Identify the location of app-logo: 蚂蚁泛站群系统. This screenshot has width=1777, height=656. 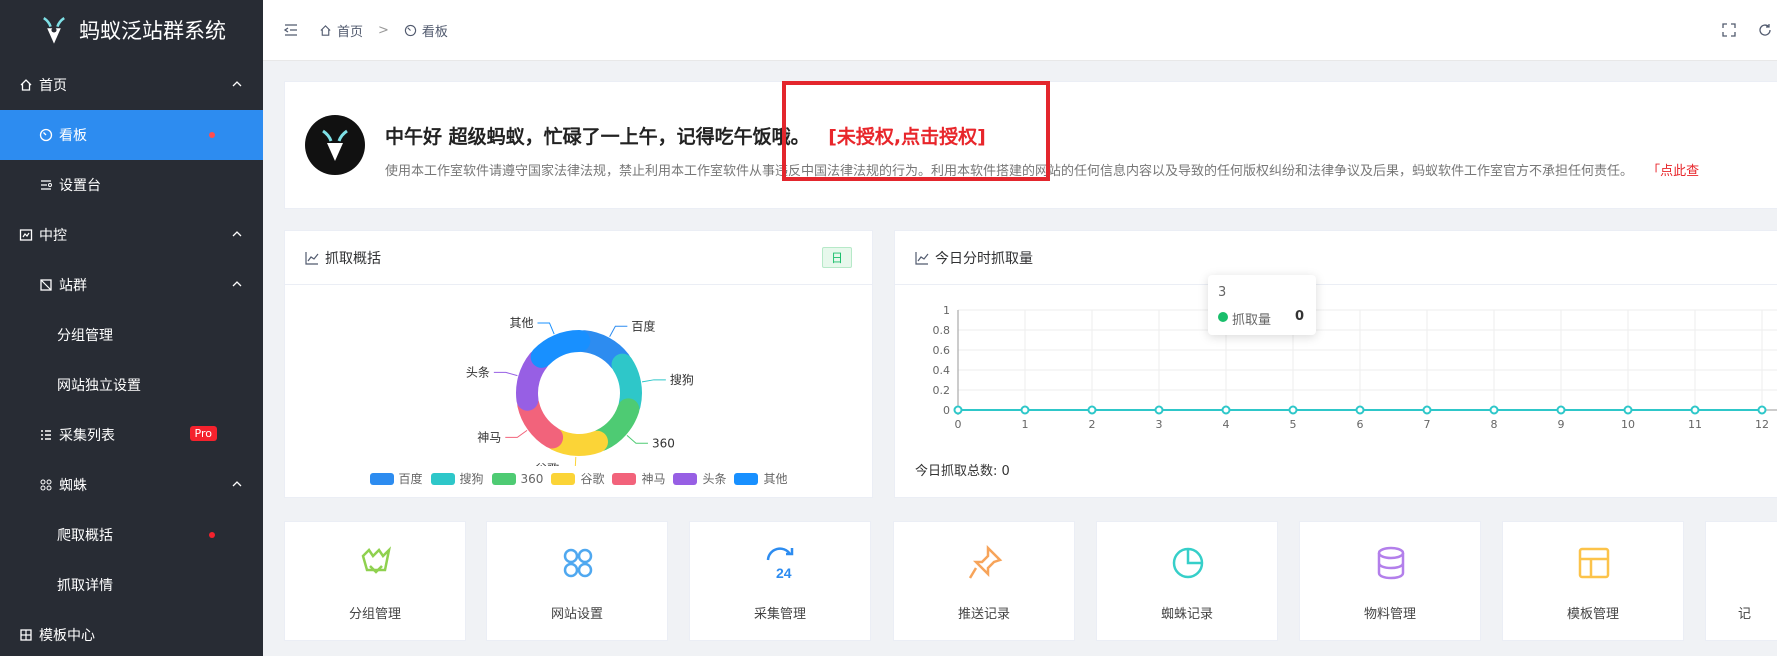
(131, 30).